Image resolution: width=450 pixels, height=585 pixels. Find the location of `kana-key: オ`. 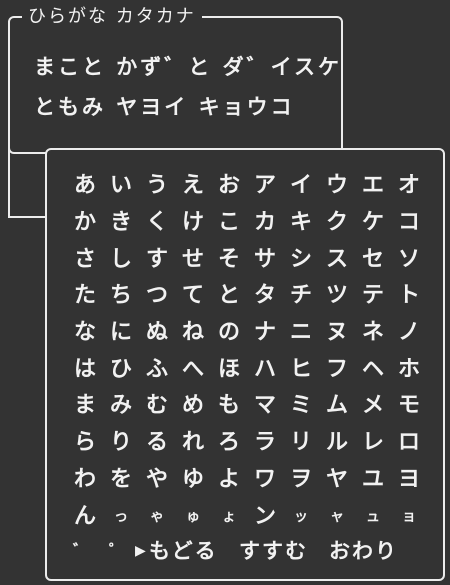

kana-key: オ is located at coordinates (409, 186).